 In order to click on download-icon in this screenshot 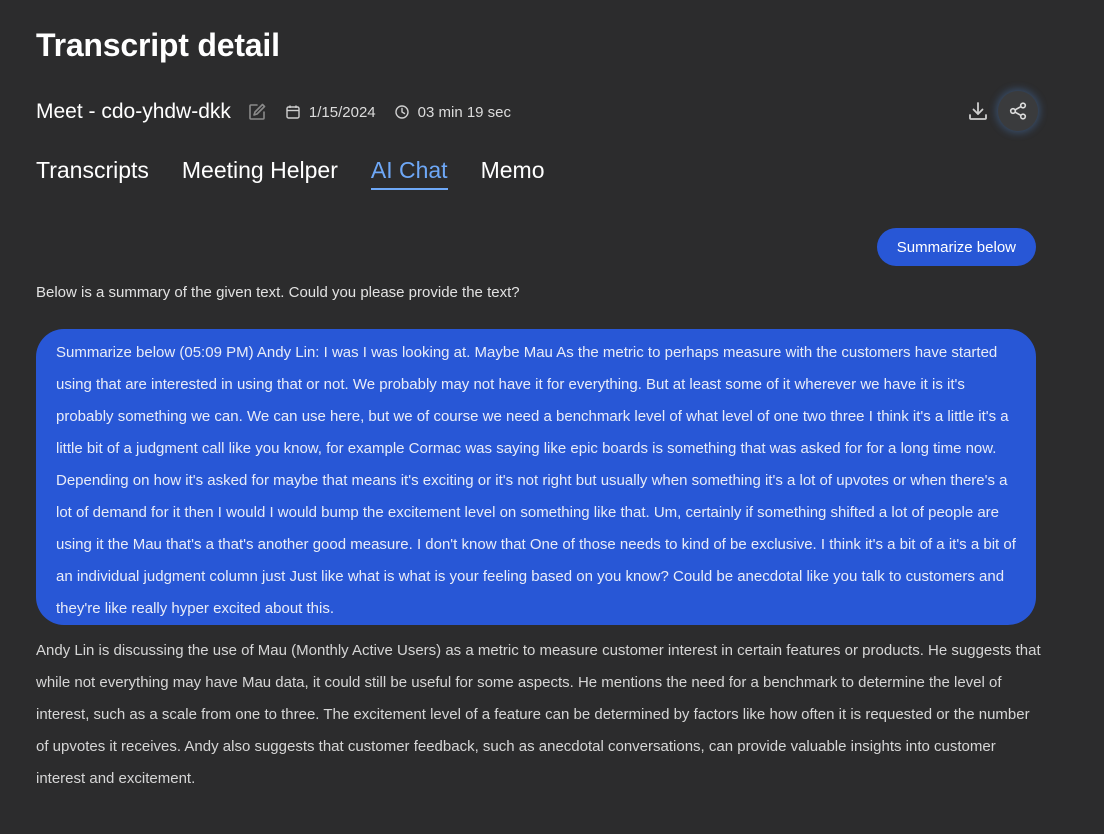, I will do `click(978, 111)`.